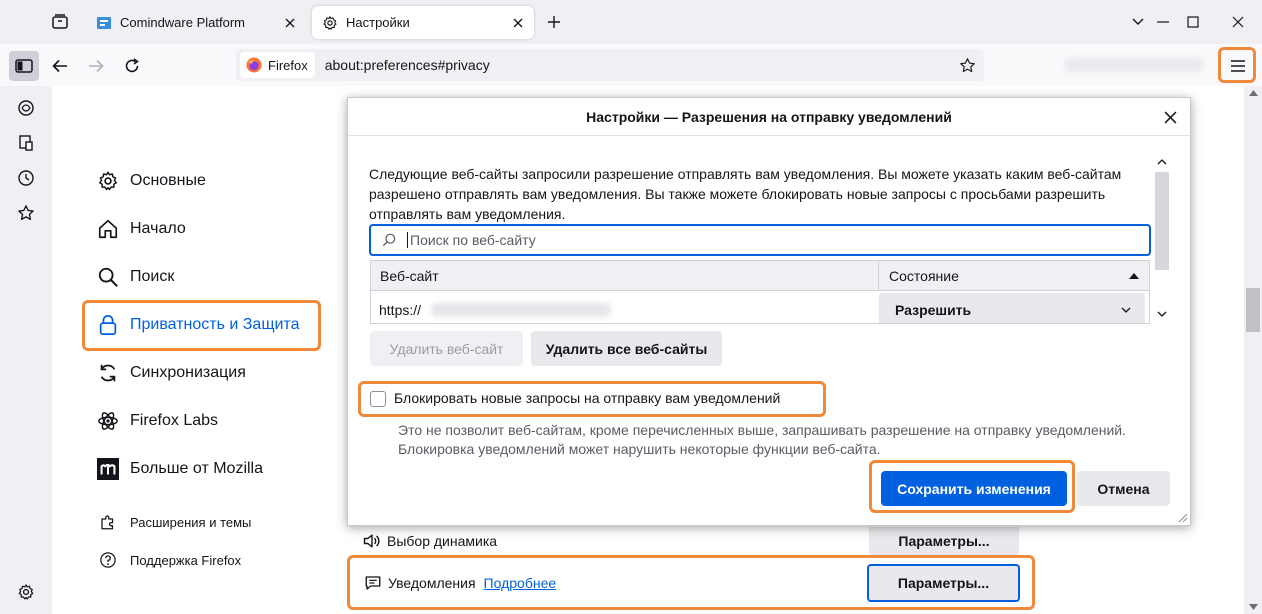 Image resolution: width=1262 pixels, height=614 pixels. What do you see at coordinates (373, 583) in the screenshot?
I see `notification-bubble-icon` at bounding box center [373, 583].